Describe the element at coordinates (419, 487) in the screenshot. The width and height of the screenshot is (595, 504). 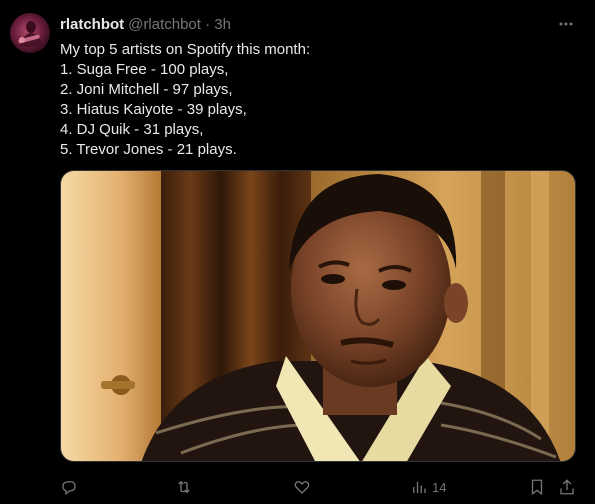
I see `views-icon` at that location.